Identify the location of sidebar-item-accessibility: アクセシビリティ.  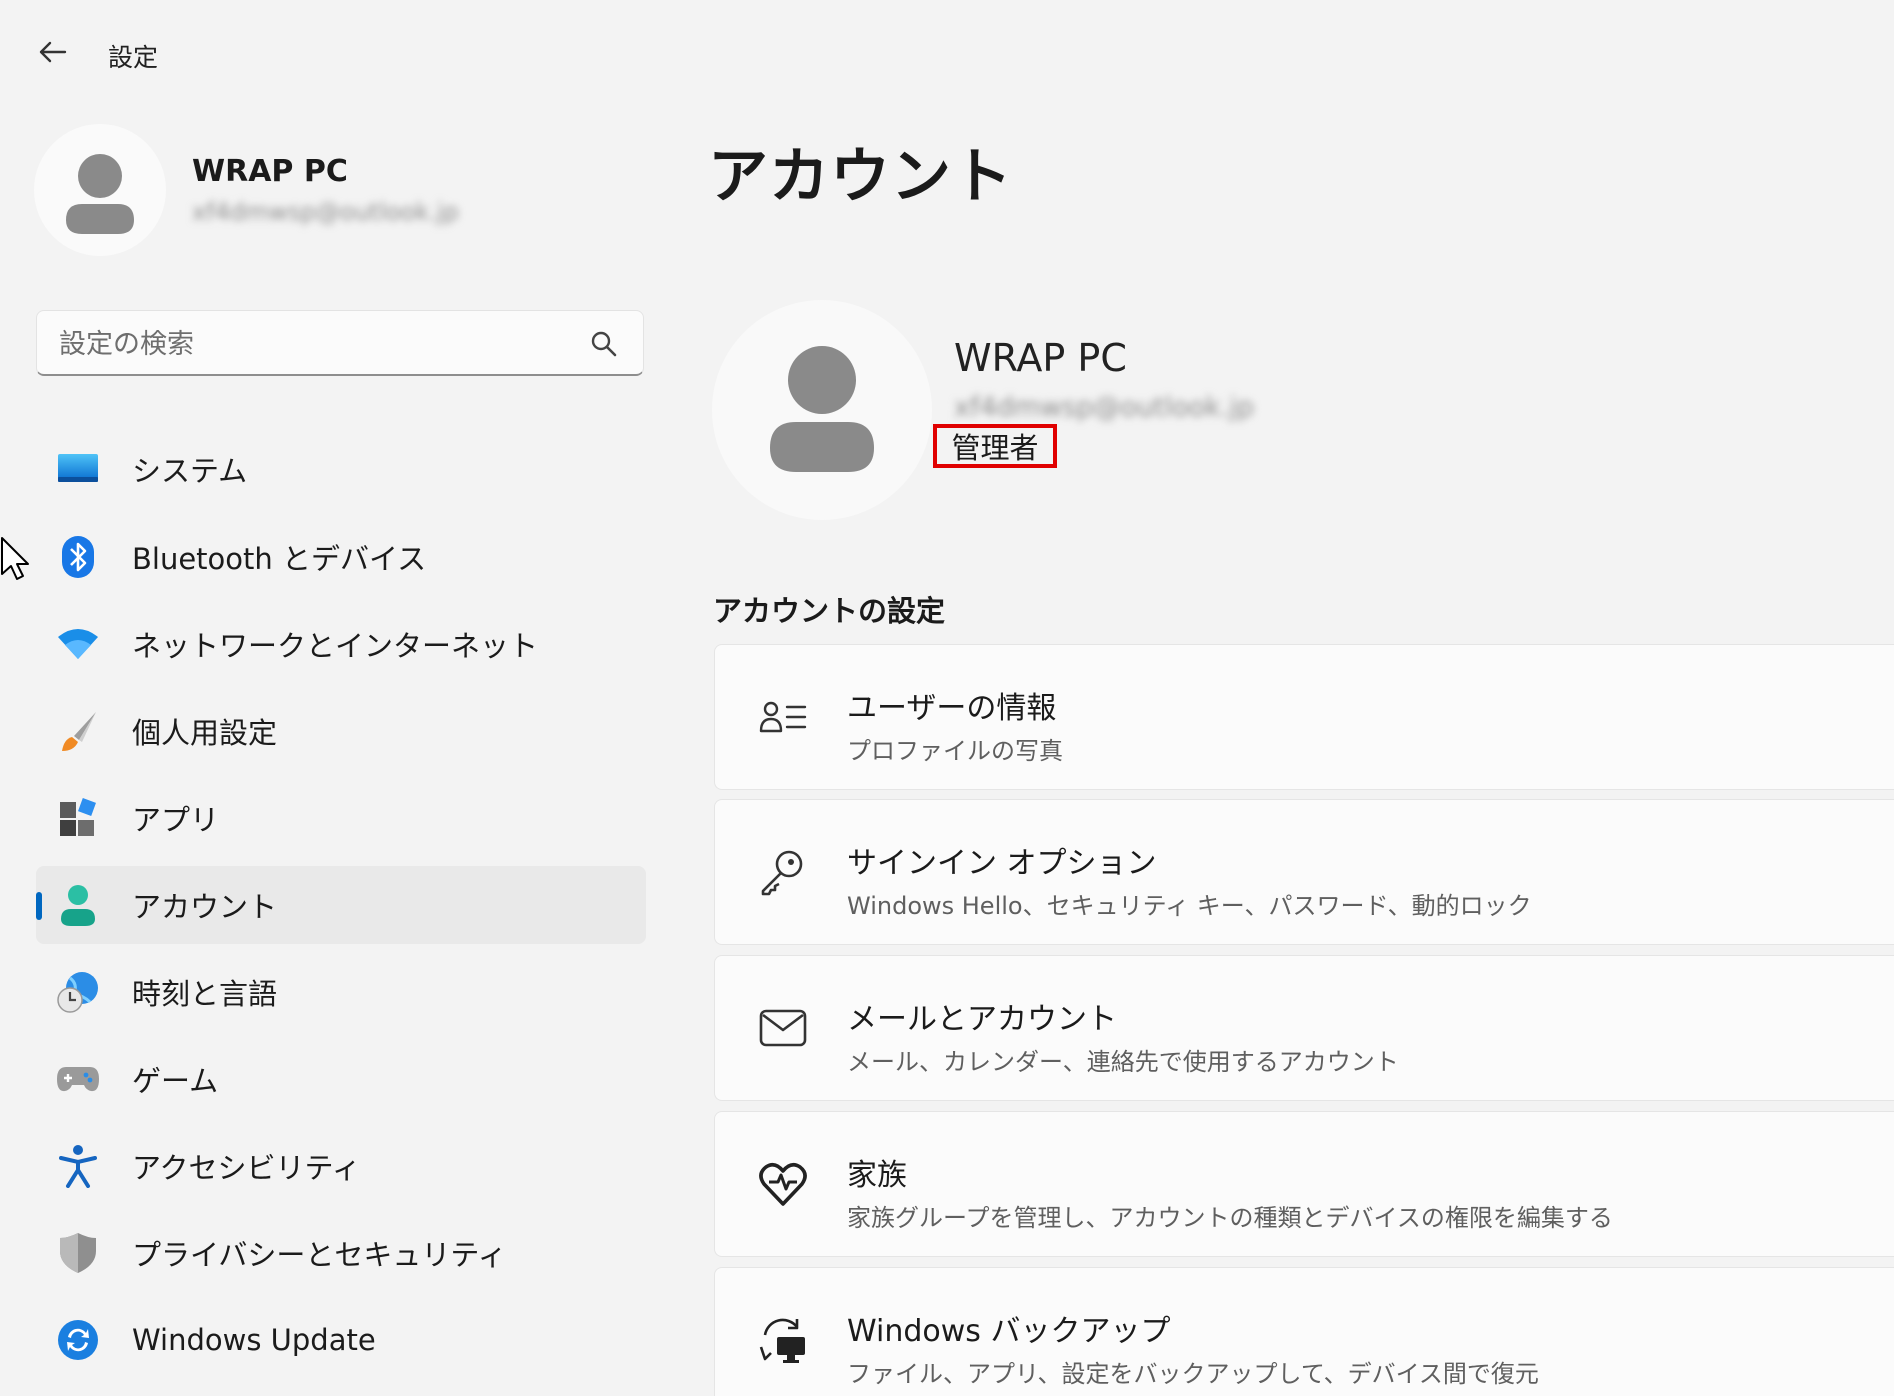
(341, 1166).